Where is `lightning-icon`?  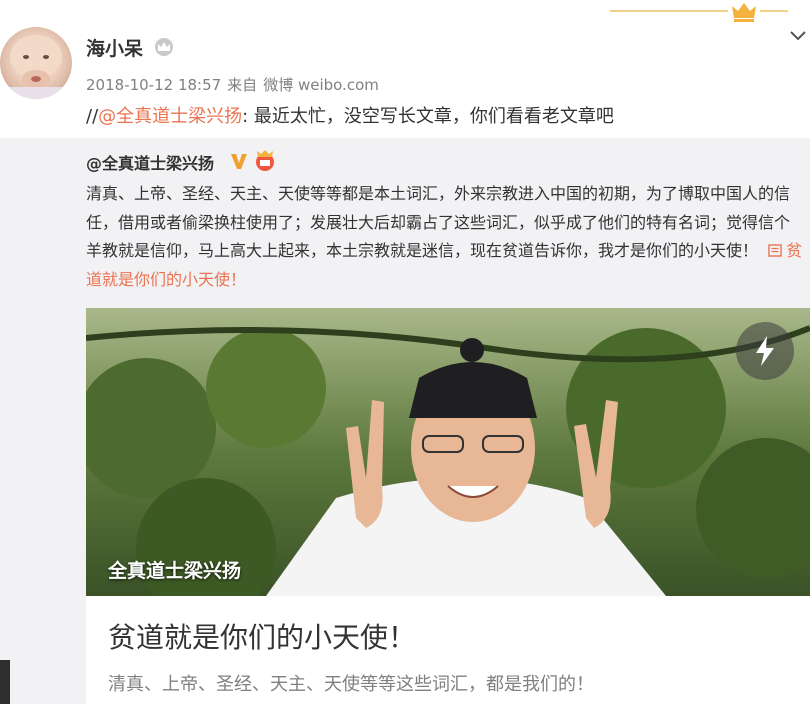 lightning-icon is located at coordinates (765, 351).